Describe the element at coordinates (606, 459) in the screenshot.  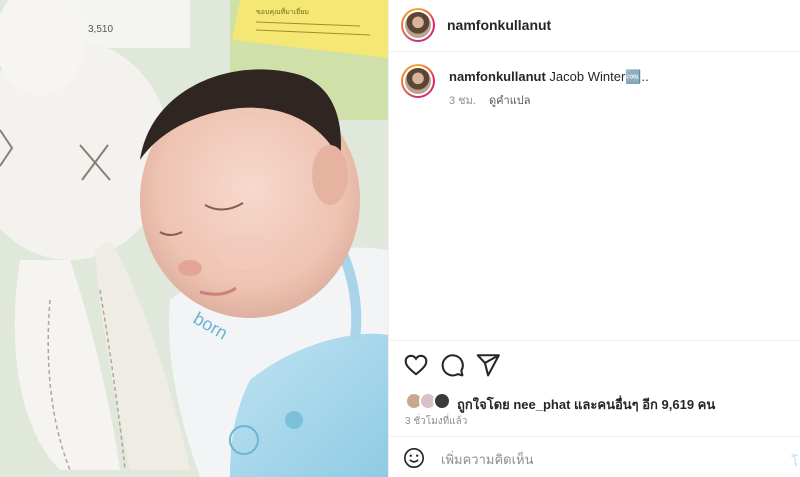
I see `comment-input` at that location.